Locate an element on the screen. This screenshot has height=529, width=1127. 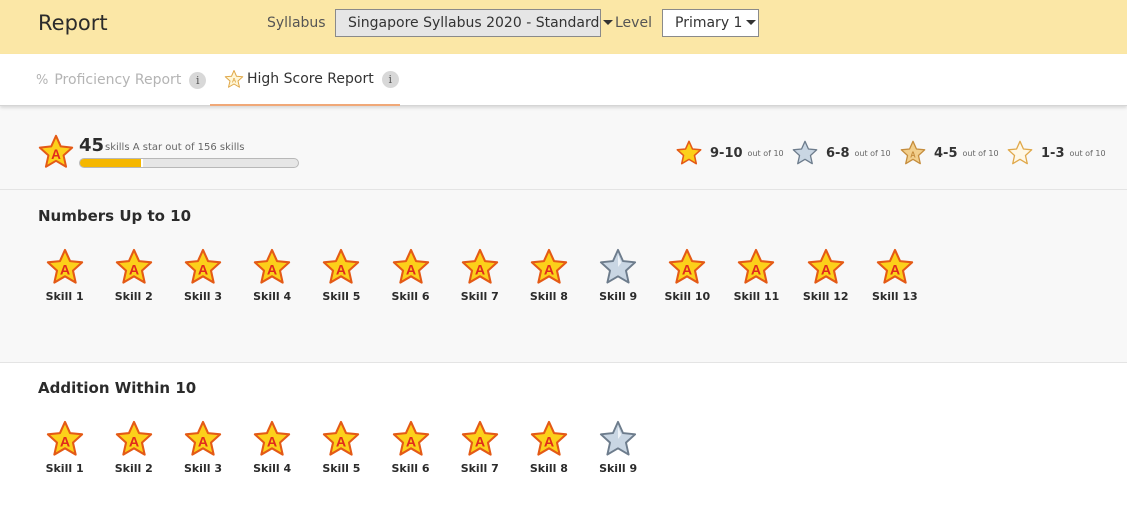
legend-range: 6-8 is located at coordinates (838, 153).